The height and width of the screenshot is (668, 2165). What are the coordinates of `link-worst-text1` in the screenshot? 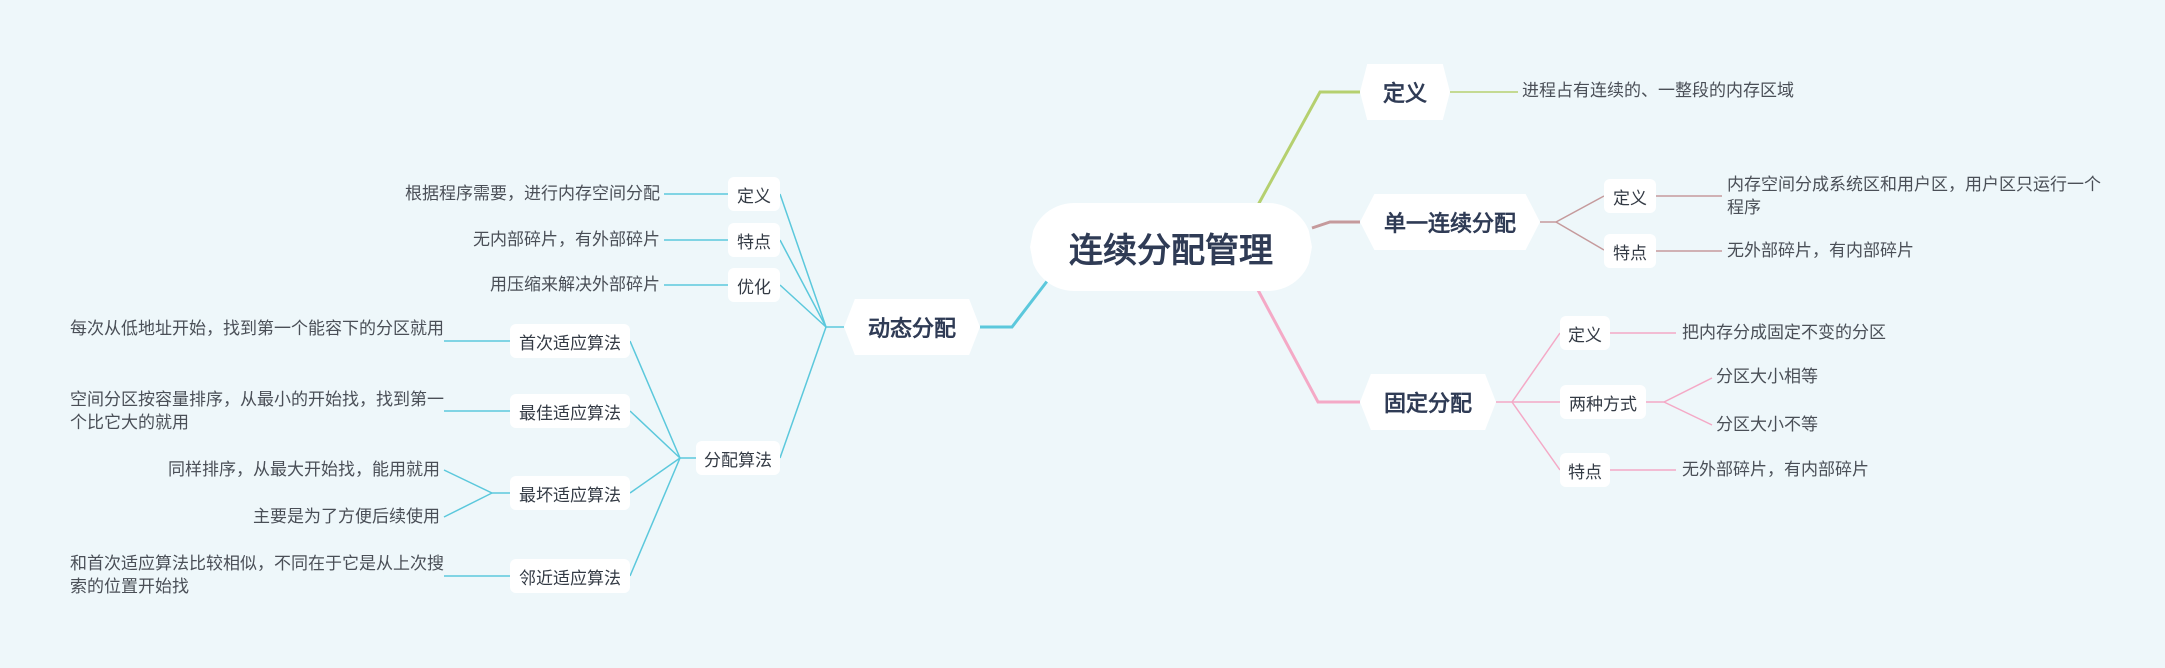 It's located at (476, 481).